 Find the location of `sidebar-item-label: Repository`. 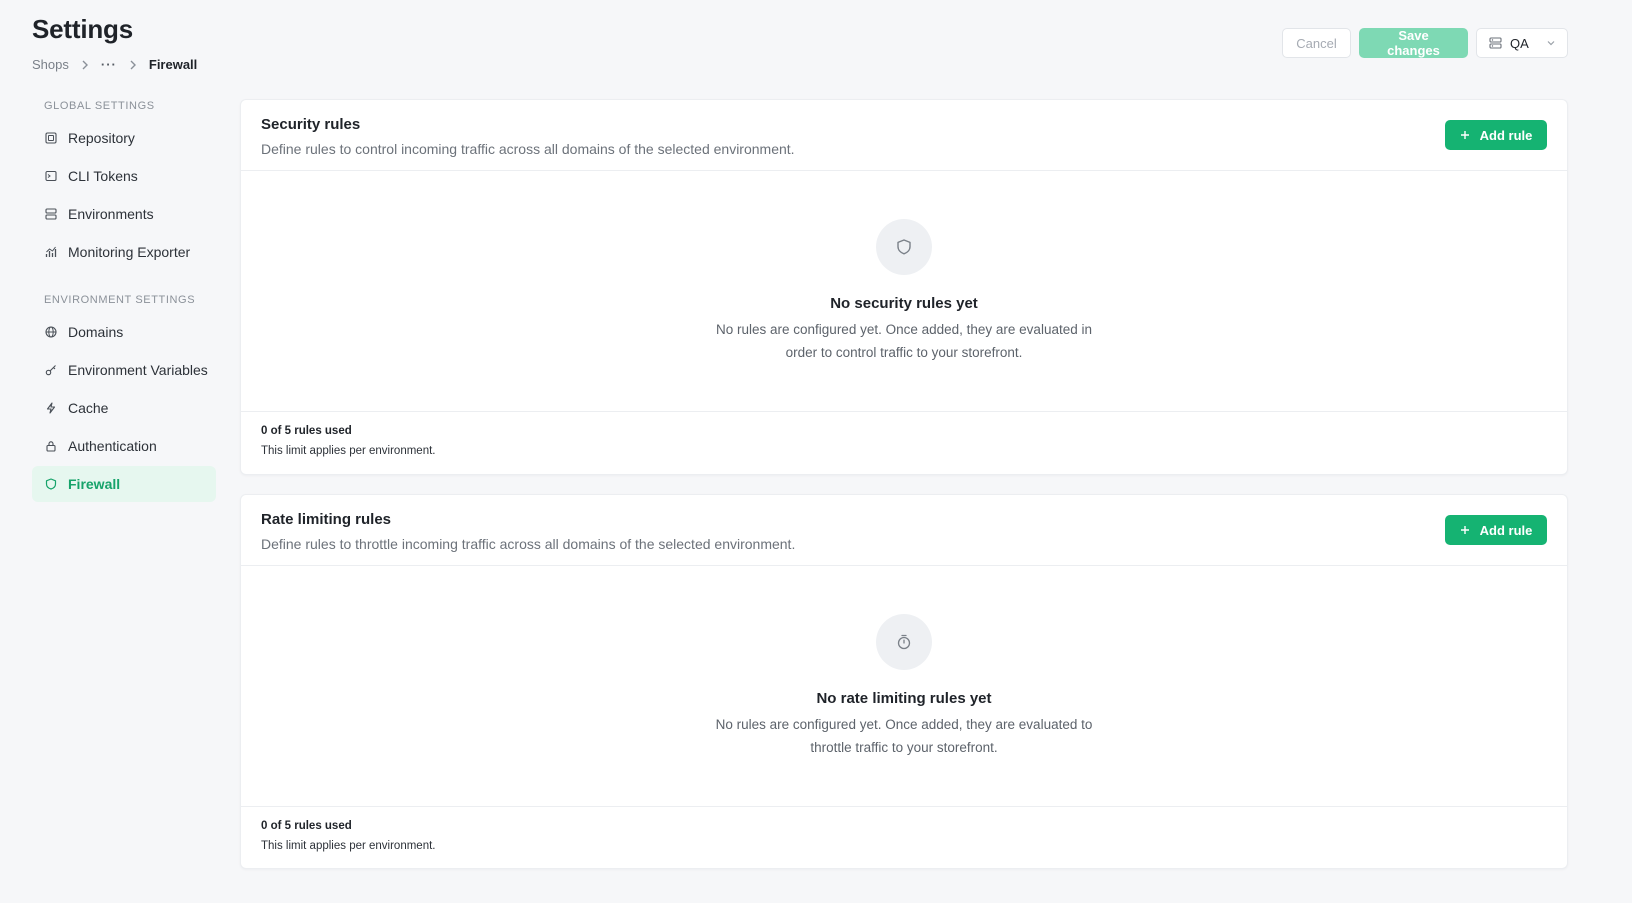

sidebar-item-label: Repository is located at coordinates (101, 138).